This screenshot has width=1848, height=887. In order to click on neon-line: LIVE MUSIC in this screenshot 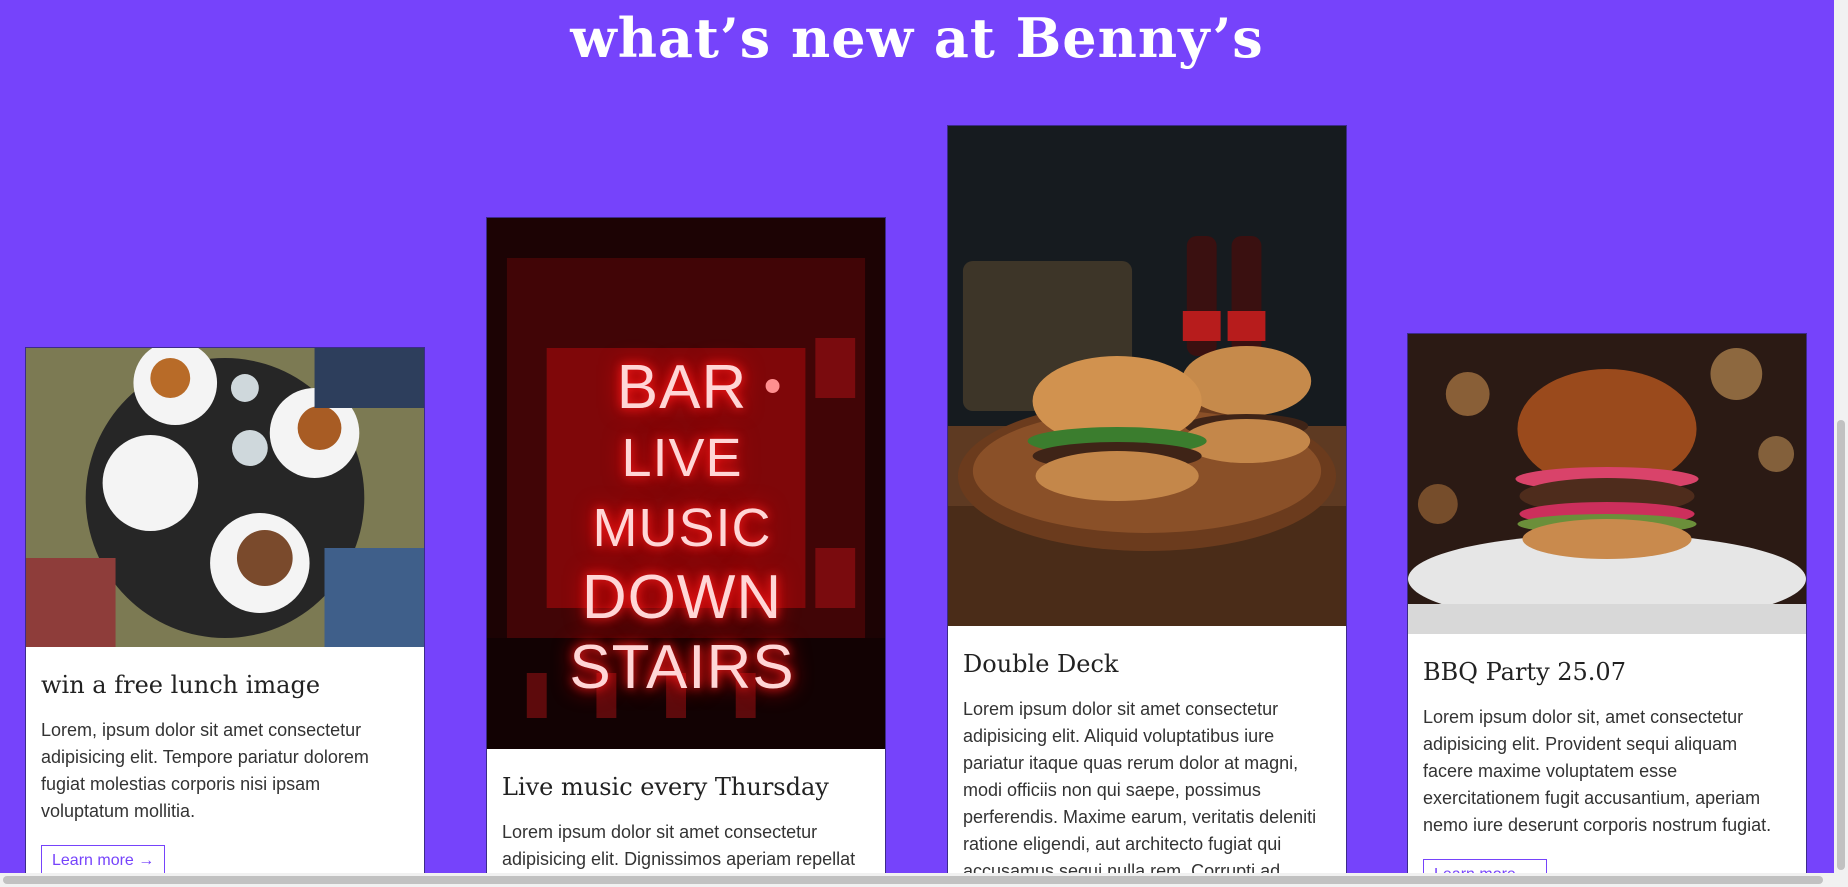, I will do `click(682, 493)`.